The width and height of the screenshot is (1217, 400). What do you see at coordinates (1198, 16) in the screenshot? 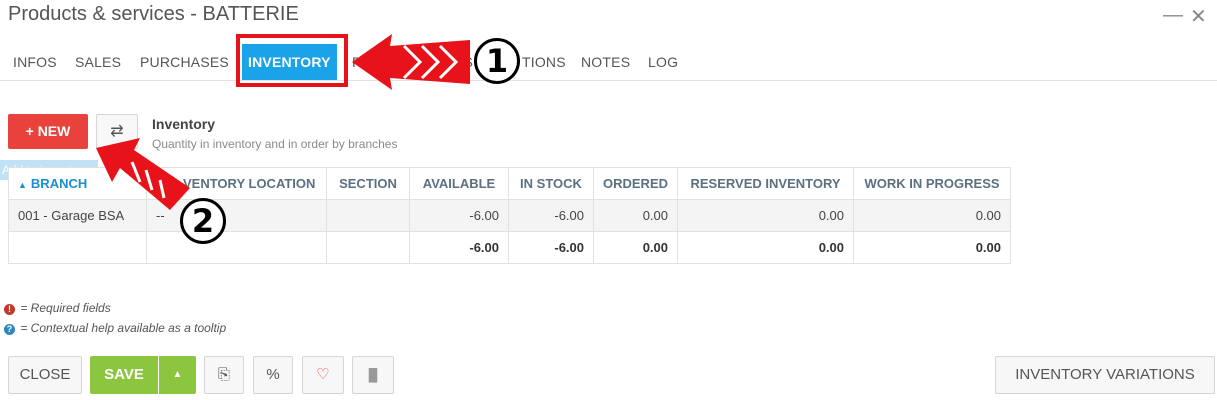
I see `close-icon: ✕` at bounding box center [1198, 16].